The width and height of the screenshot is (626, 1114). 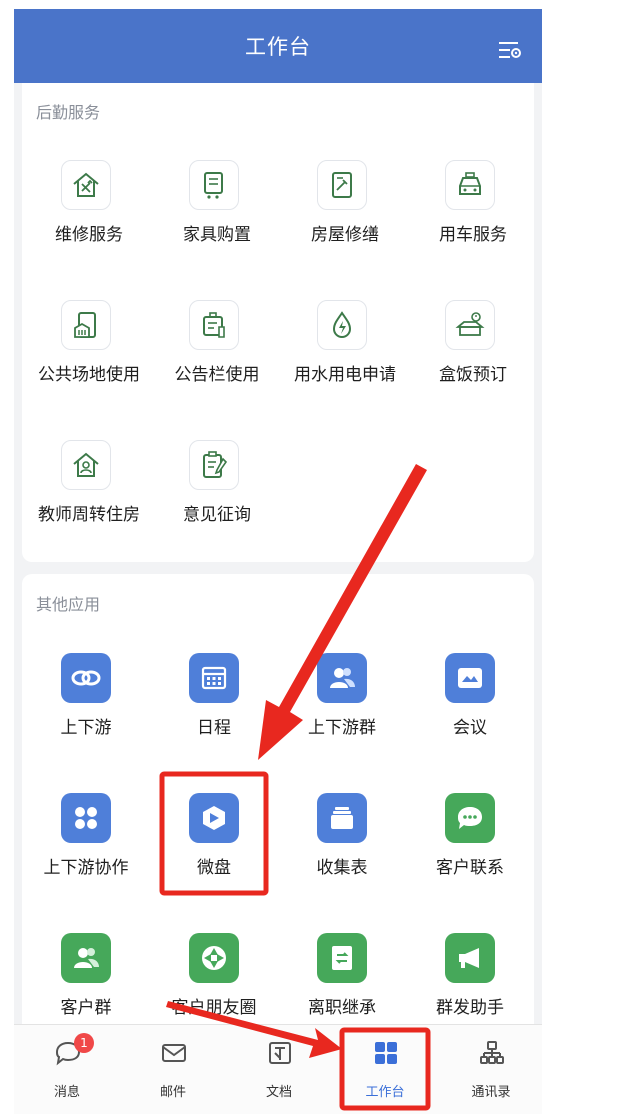 What do you see at coordinates (214, 465) in the screenshot?
I see `feedback-clipboard-icon` at bounding box center [214, 465].